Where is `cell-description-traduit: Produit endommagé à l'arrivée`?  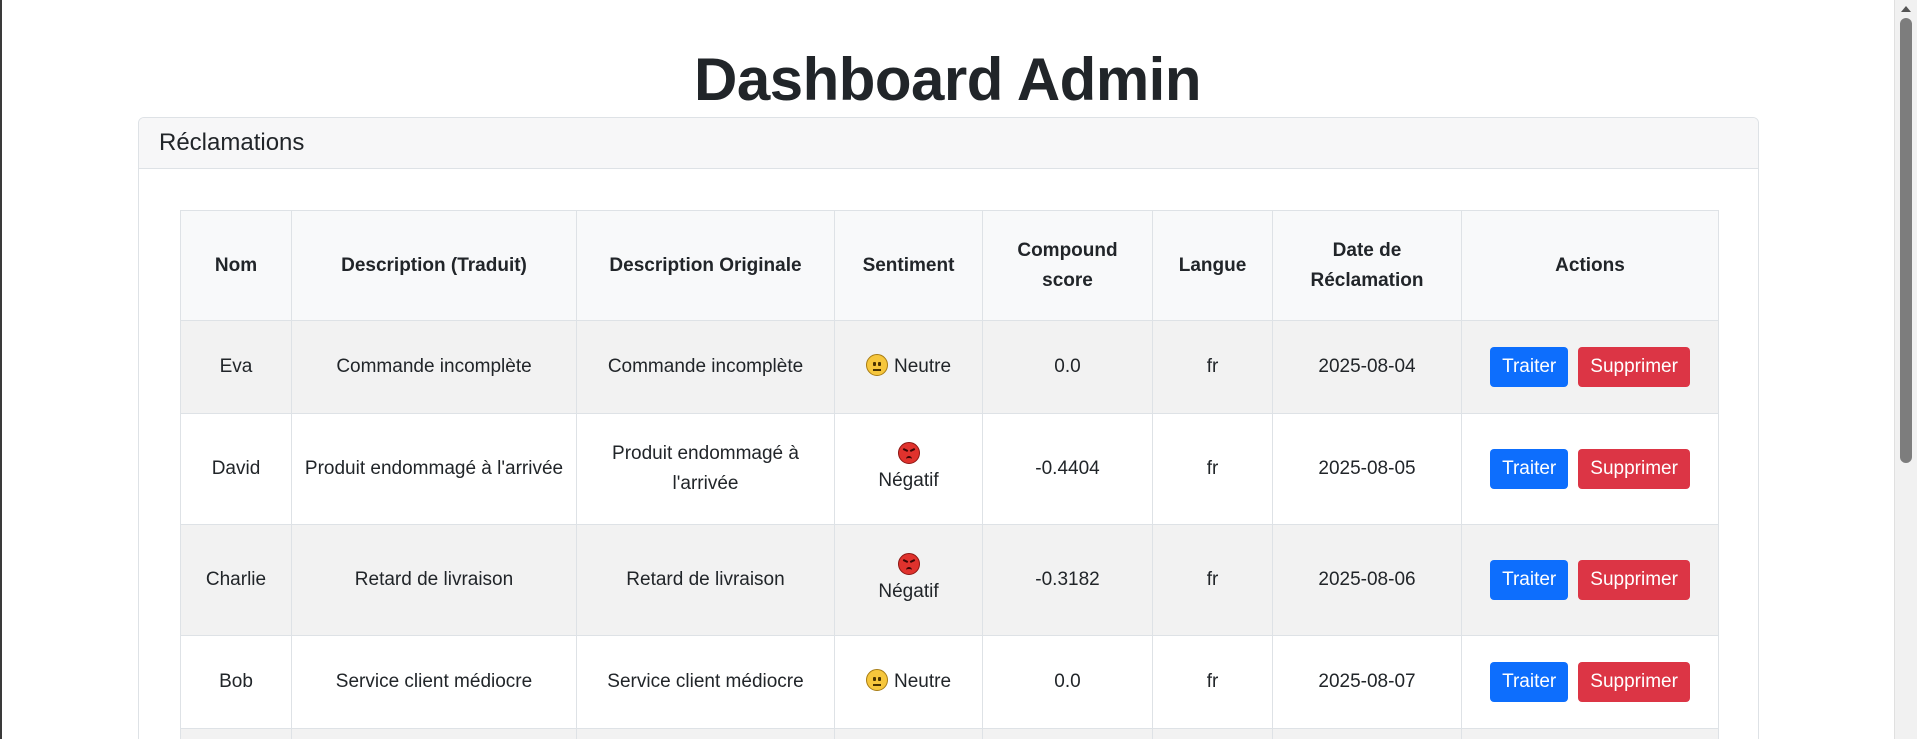 cell-description-traduit: Produit endommagé à l'arrivée is located at coordinates (434, 469).